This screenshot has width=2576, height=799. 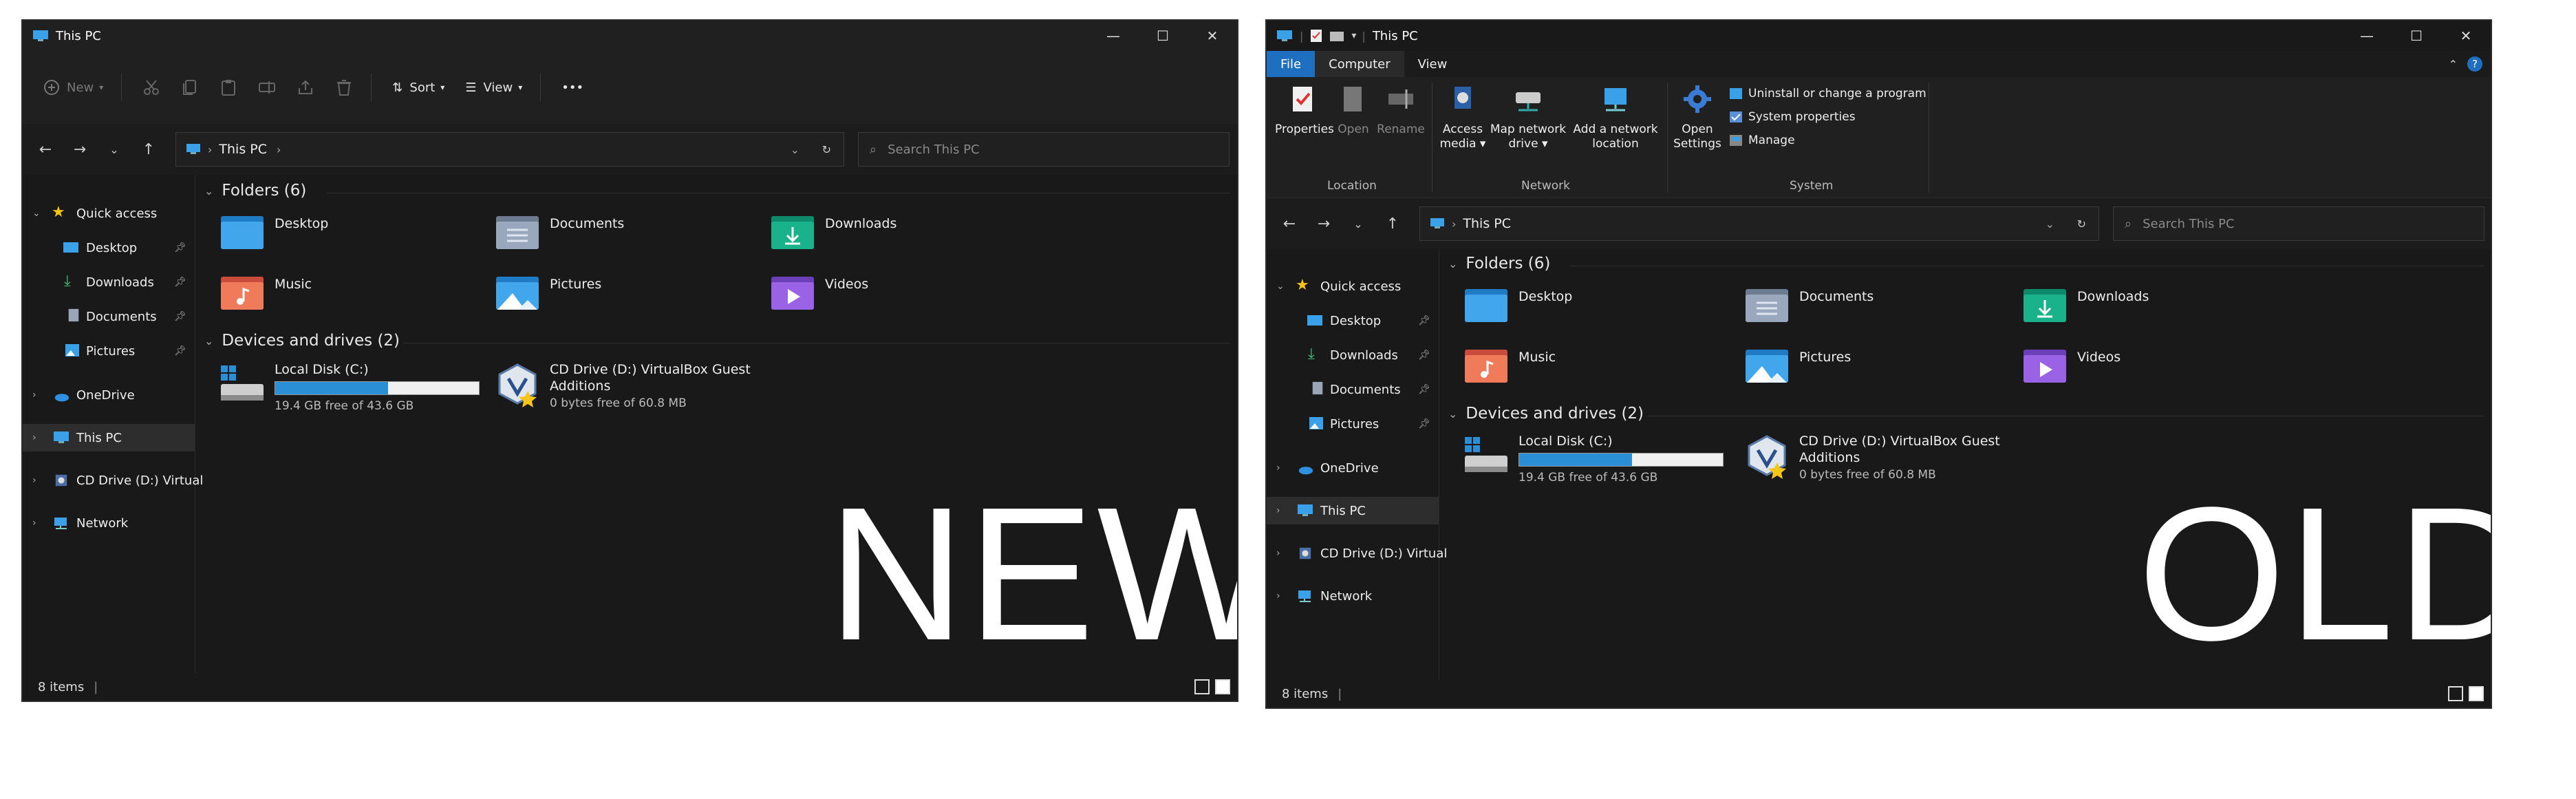 What do you see at coordinates (151, 87) in the screenshot?
I see `cut-button` at bounding box center [151, 87].